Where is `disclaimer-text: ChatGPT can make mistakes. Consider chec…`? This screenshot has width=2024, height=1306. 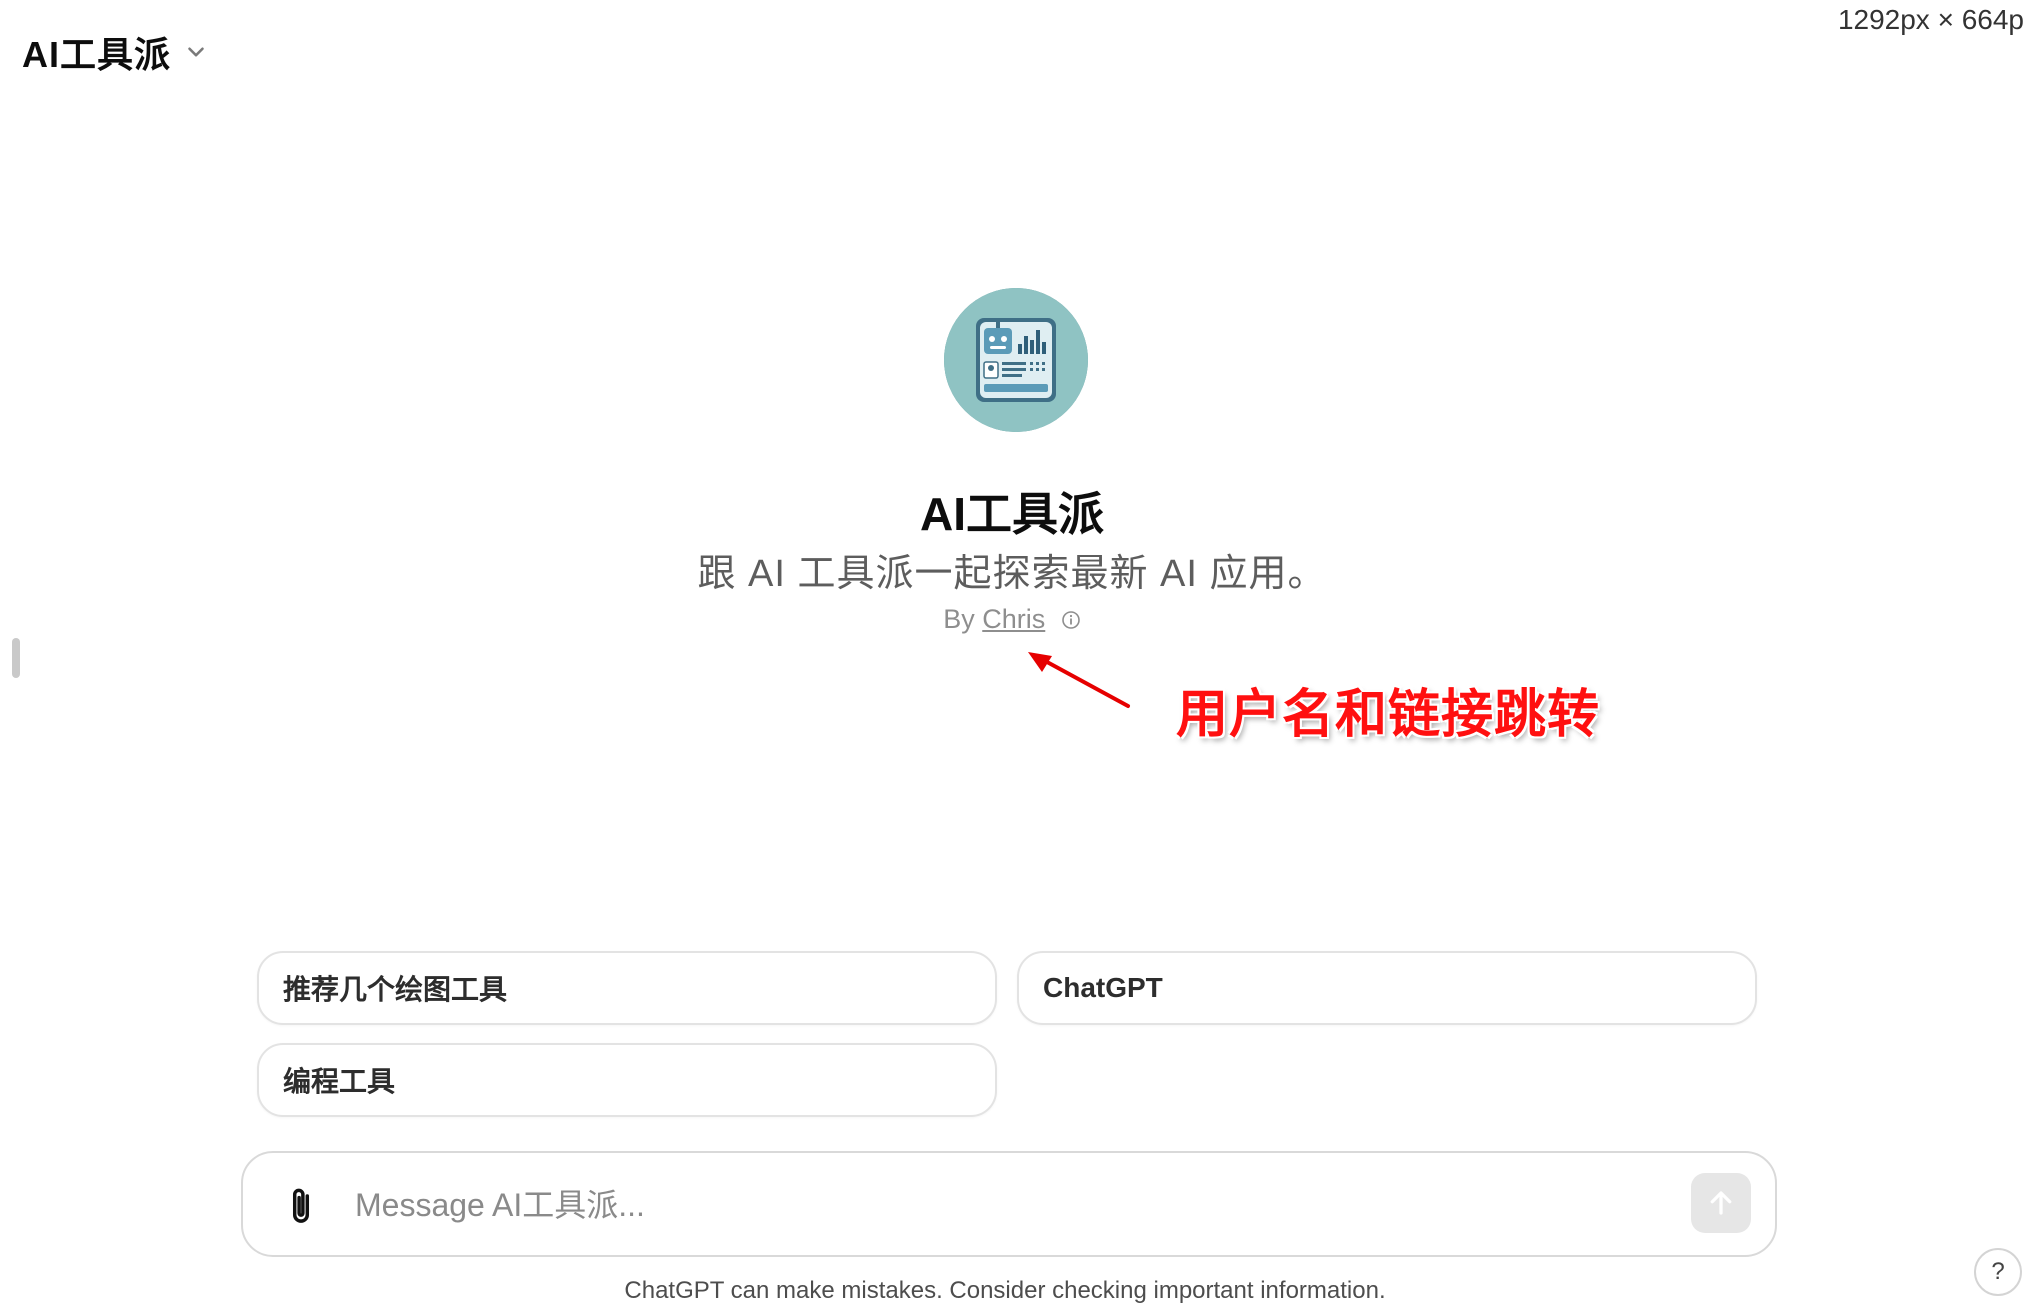
disclaimer-text: ChatGPT can make mistakes. Consider chec… is located at coordinates (1005, 1290).